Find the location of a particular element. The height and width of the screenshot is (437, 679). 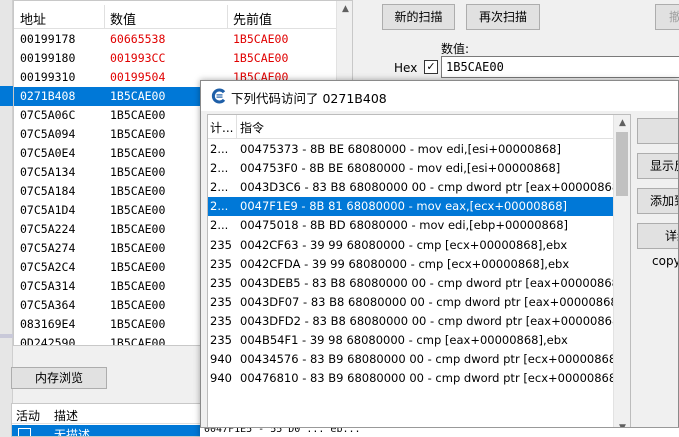

hex-label: Hex is located at coordinates (406, 68).